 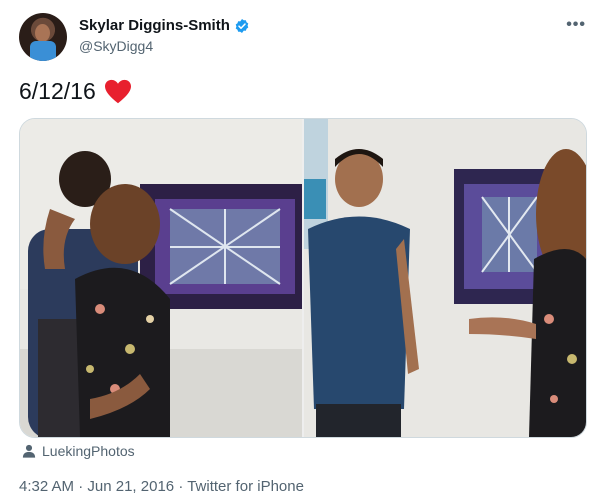 What do you see at coordinates (130, 486) in the screenshot?
I see `tweet-date: Jun 21, 2016` at bounding box center [130, 486].